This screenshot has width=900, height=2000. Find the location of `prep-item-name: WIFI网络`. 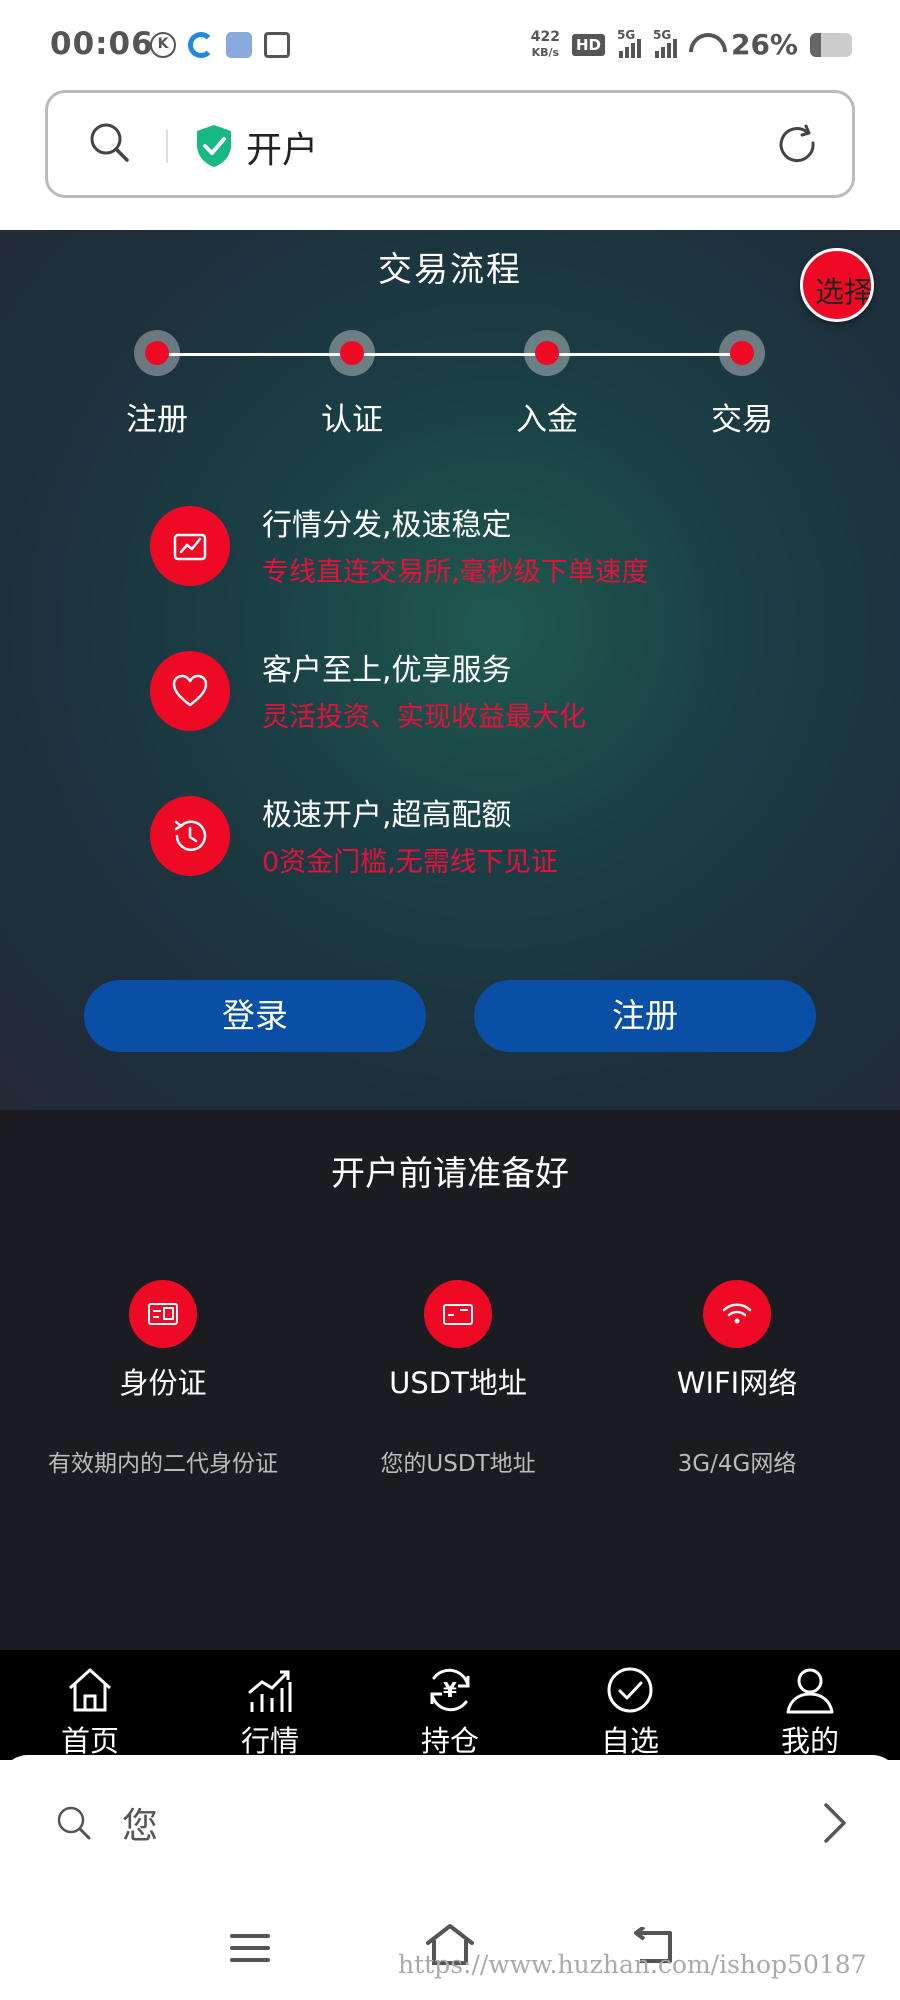

prep-item-name: WIFI网络 is located at coordinates (737, 1383).